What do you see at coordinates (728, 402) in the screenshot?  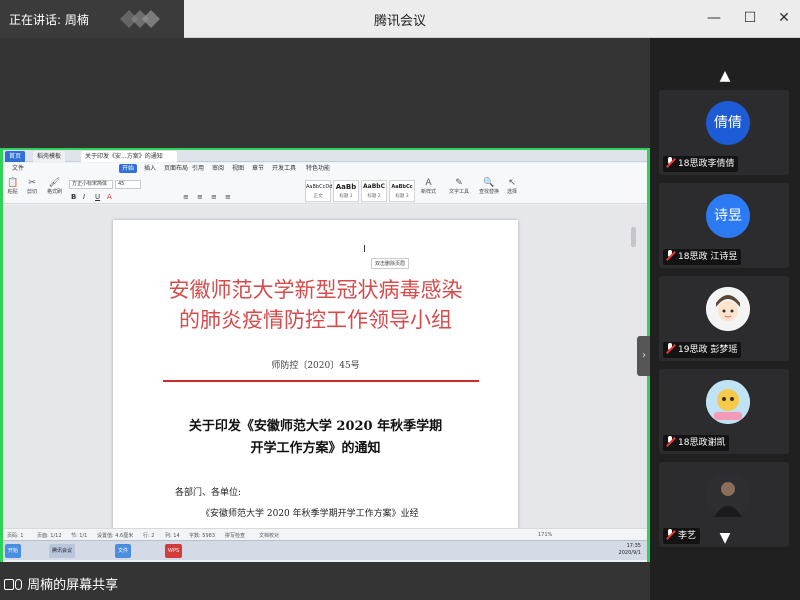 I see `avatar` at bounding box center [728, 402].